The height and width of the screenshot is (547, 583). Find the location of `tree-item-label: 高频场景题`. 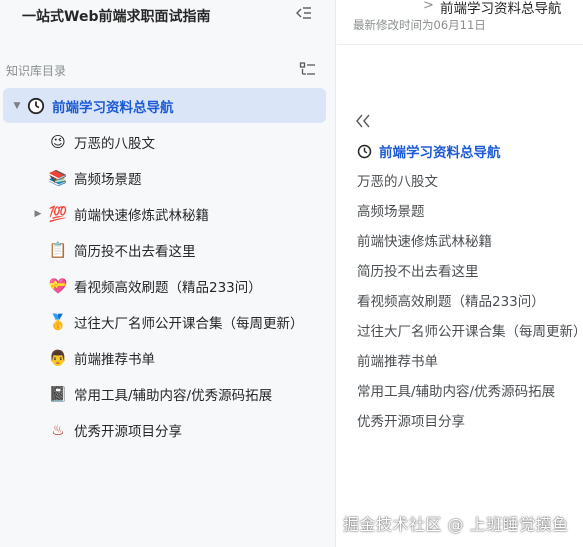

tree-item-label: 高频场景题 is located at coordinates (108, 179).